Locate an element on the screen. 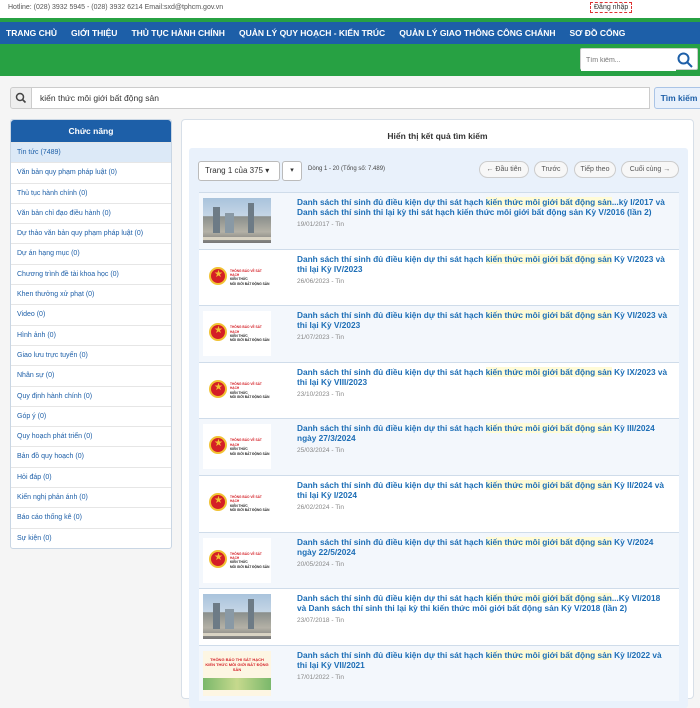  sidebar-item-rewards: Khen thưởng xử phạt (0) is located at coordinates (91, 294).